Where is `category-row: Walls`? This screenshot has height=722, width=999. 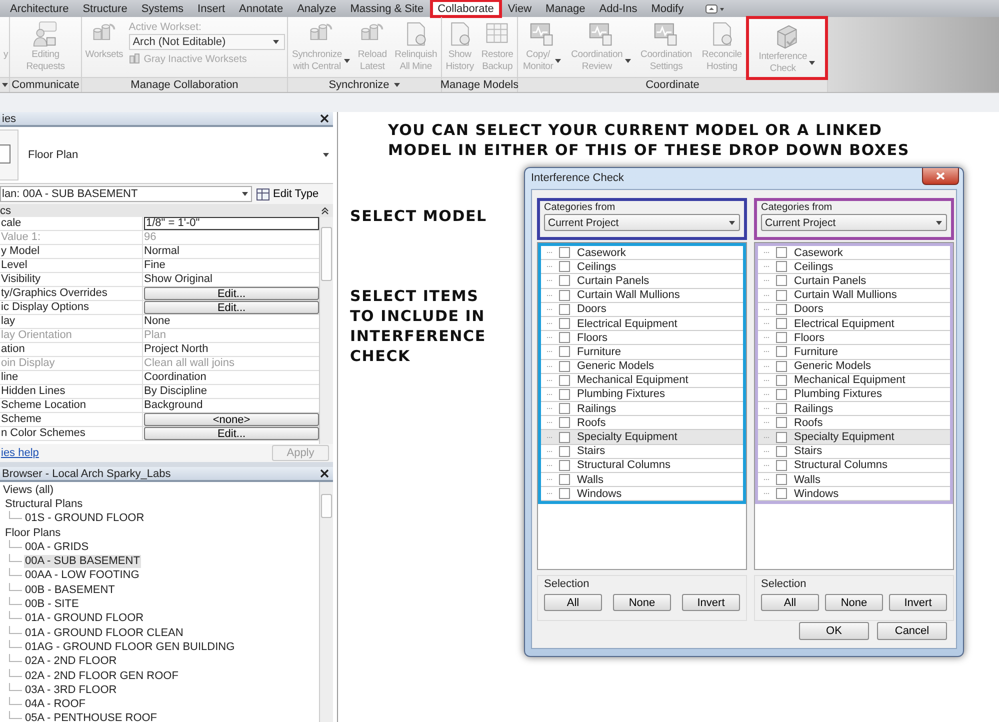 category-row: Walls is located at coordinates (642, 480).